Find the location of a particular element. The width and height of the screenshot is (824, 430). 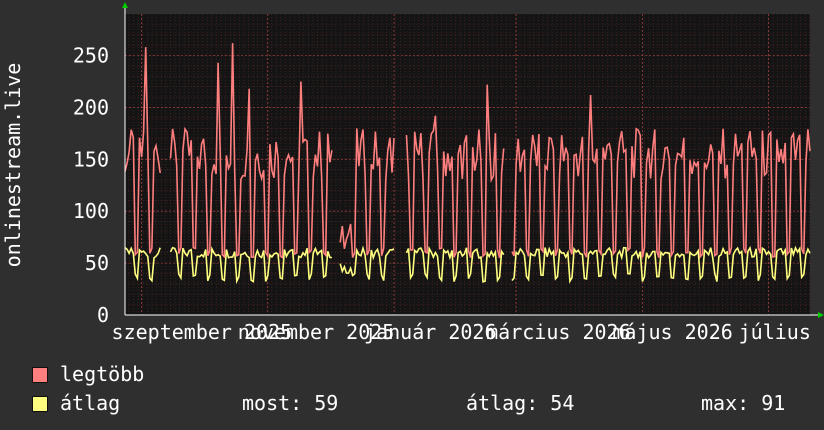

y-axis-arrow is located at coordinates (125, 5).